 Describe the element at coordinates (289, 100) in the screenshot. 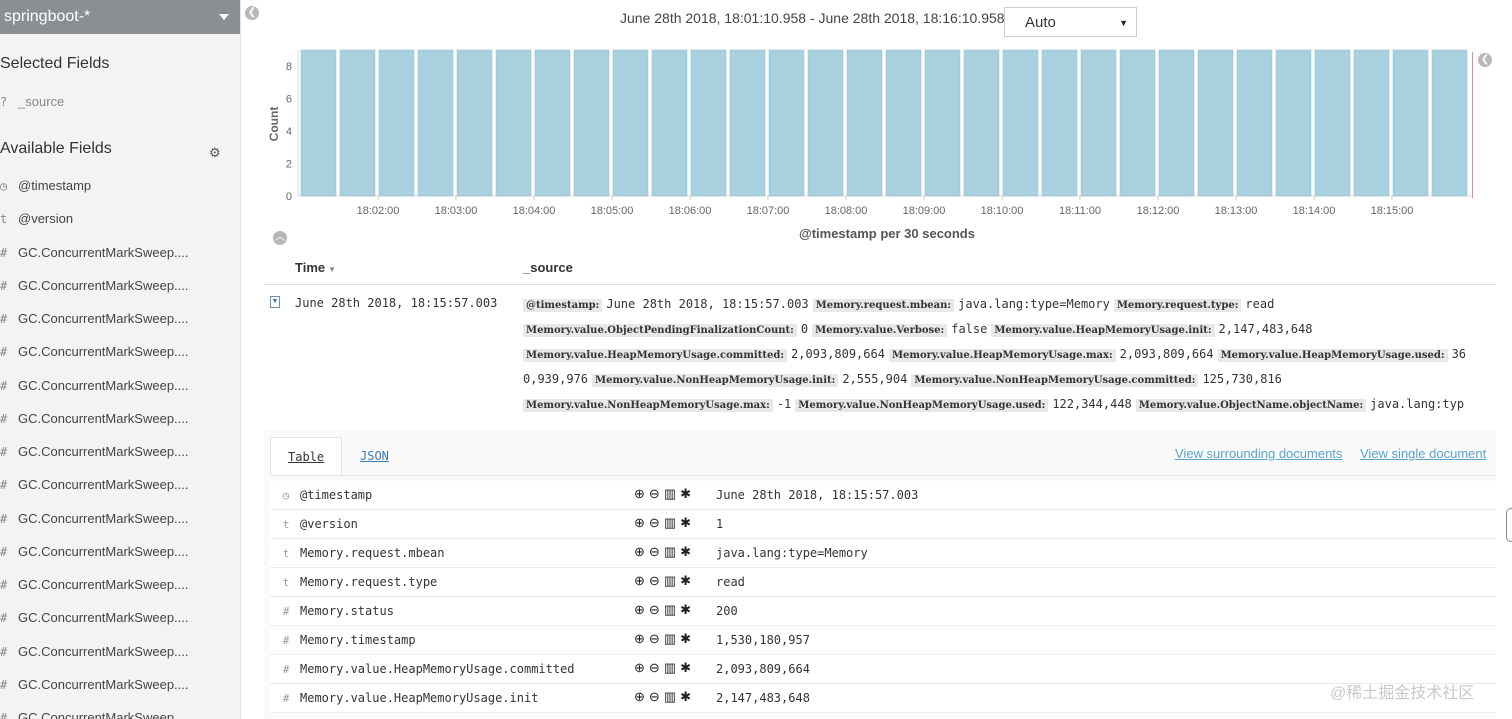

I see `y-tick-label: 6` at that location.